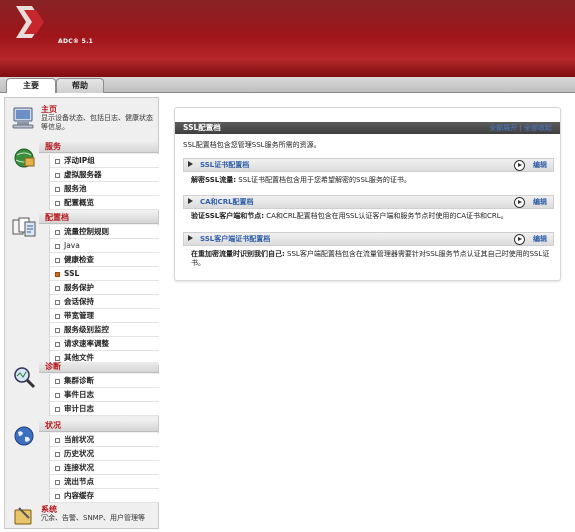  Describe the element at coordinates (202, 127) in the screenshot. I see `page-title: SSL配置档` at that location.